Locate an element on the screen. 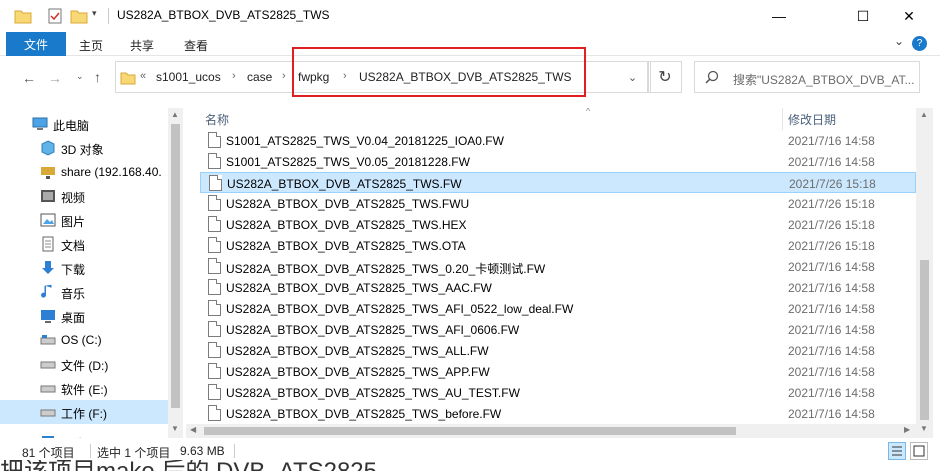 This screenshot has height=471, width=940. new-folder-icon is located at coordinates (79, 16).